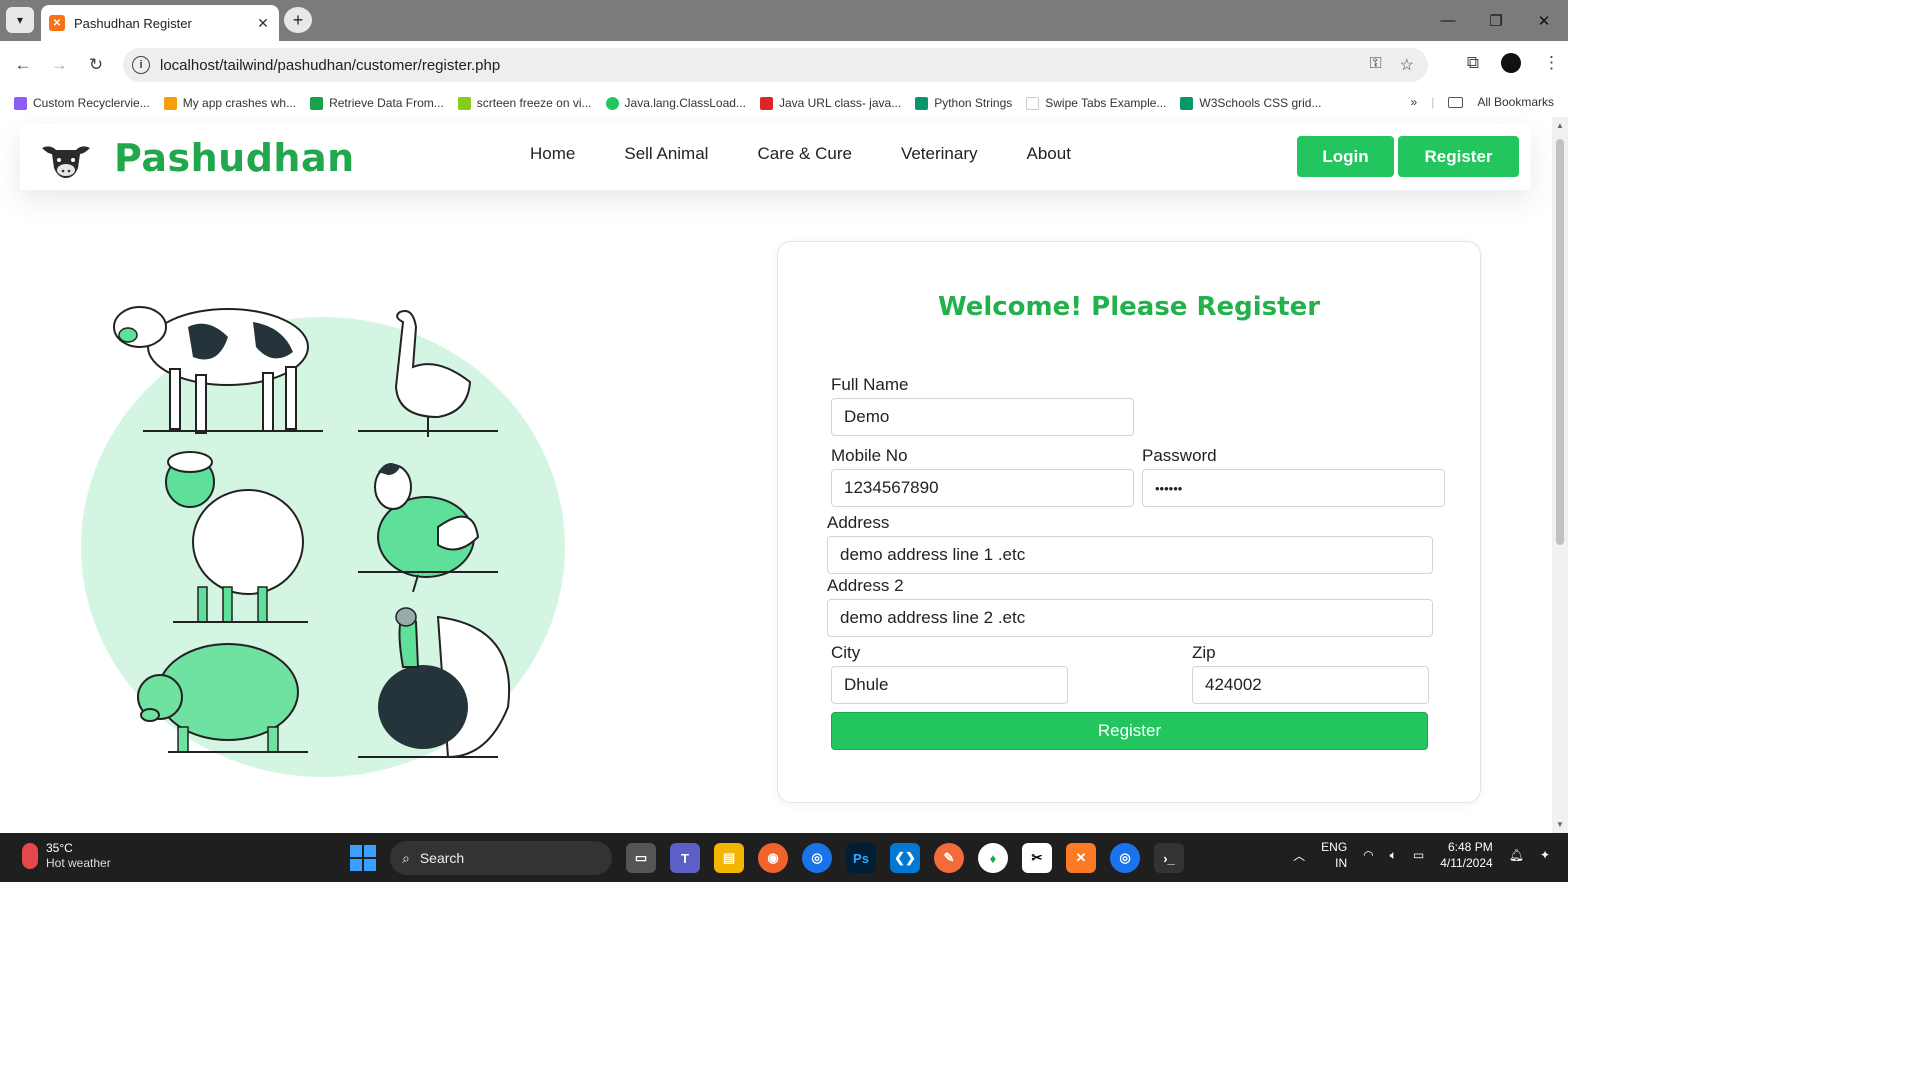 The image size is (1920, 1080). I want to click on chevron-up-icon: ︿, so click(1299, 855).